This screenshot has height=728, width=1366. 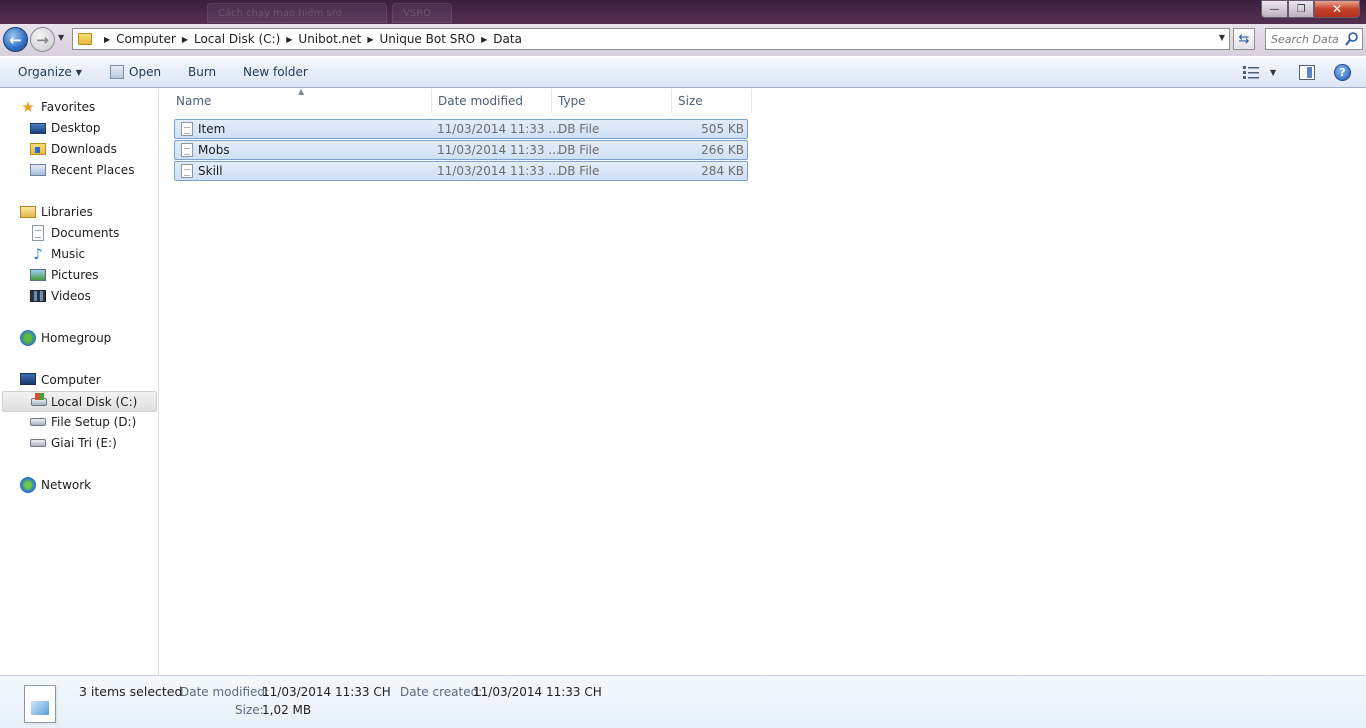 I want to click on file-row: Item 11/03/2014 11:33 ... DB File 505 KB, so click(x=461, y=129).